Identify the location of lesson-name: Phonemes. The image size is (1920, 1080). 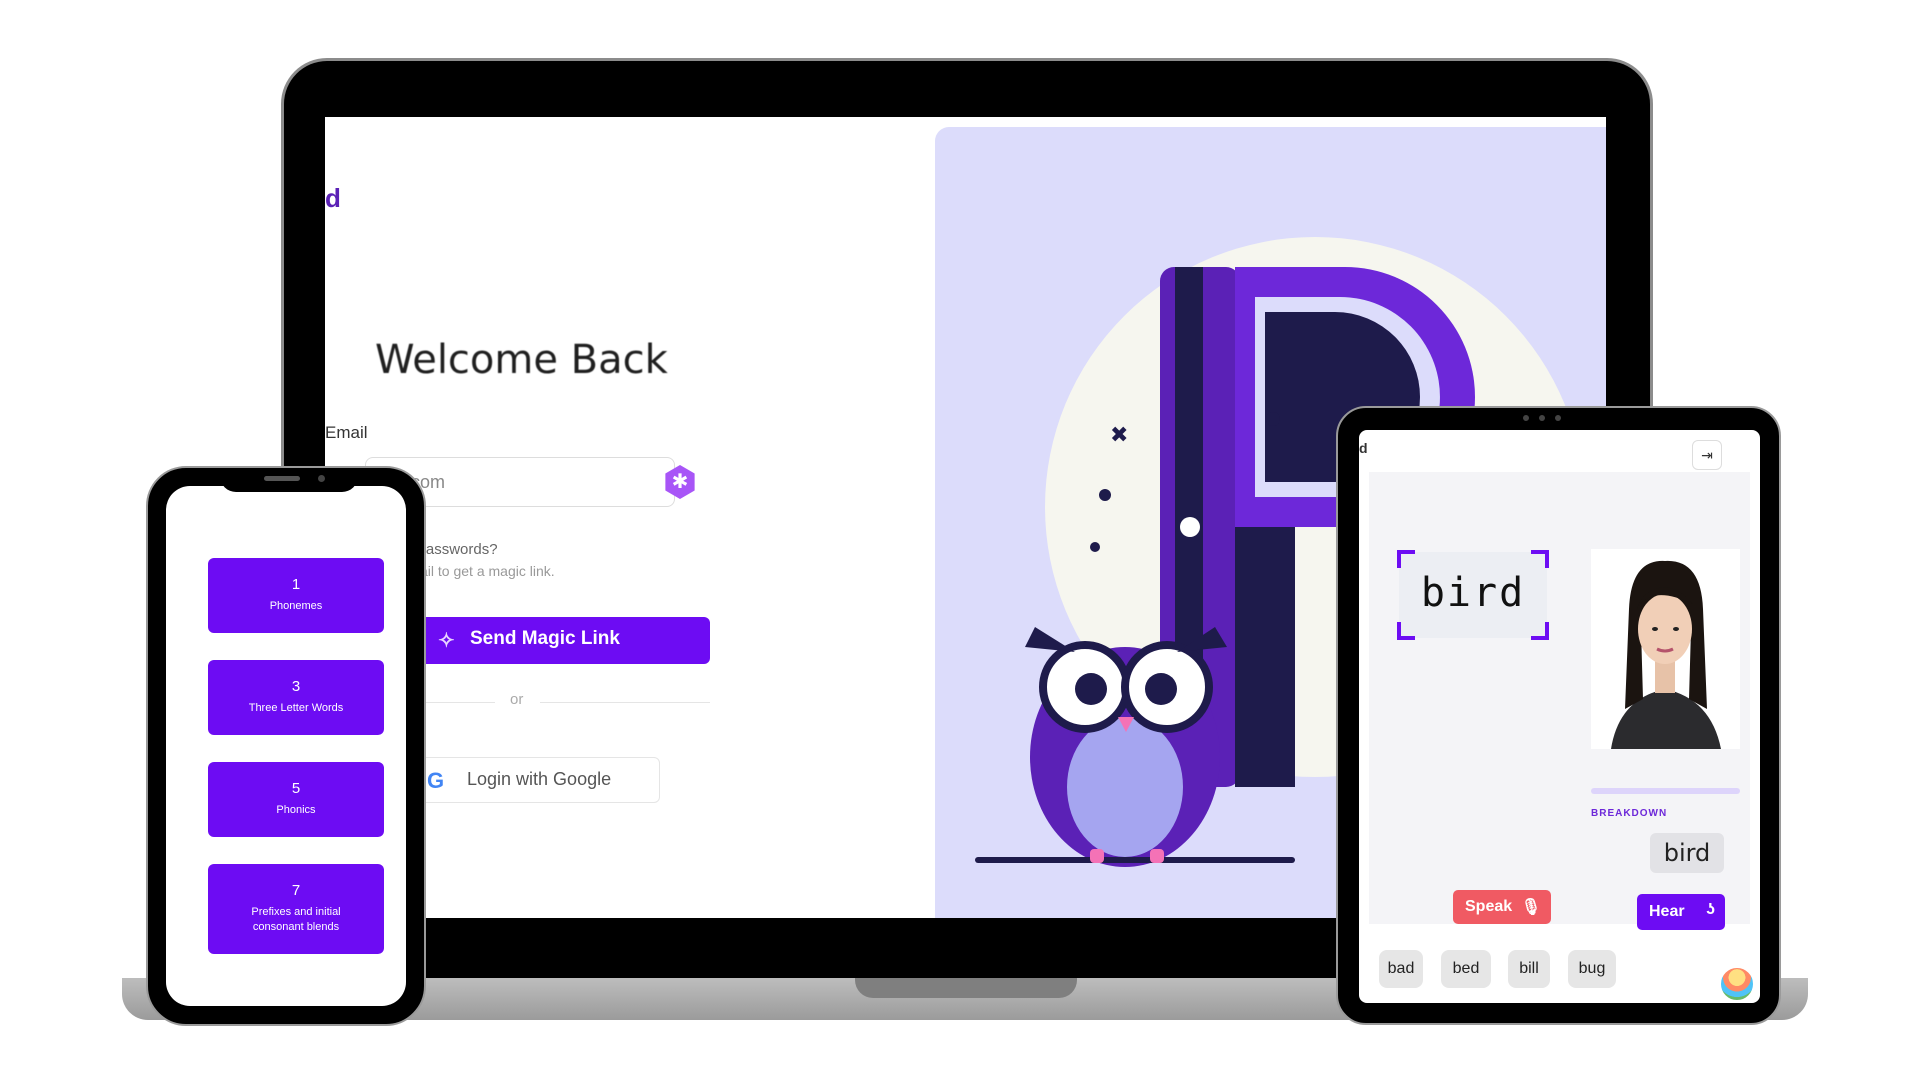
(296, 606).